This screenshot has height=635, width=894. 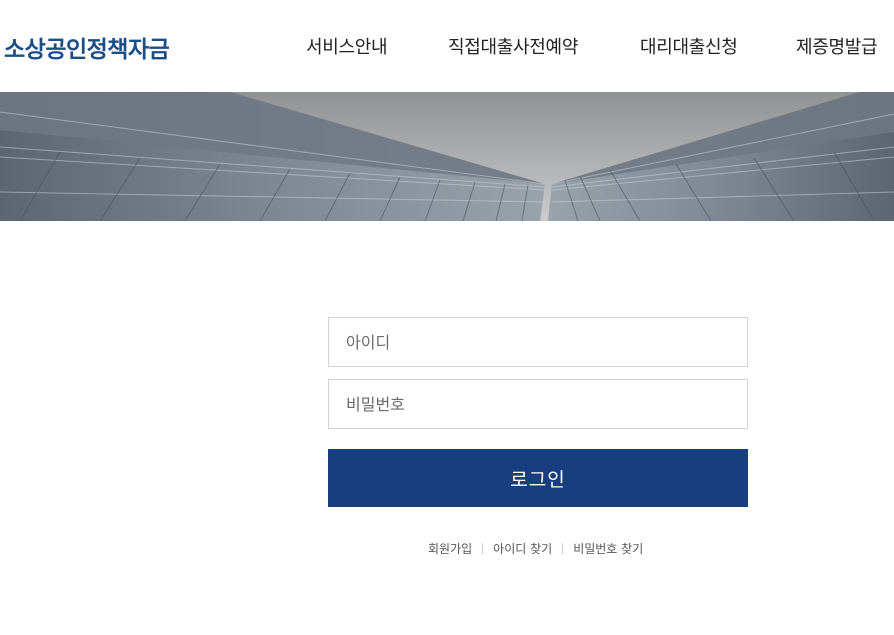 What do you see at coordinates (522, 548) in the screenshot?
I see `find-id-link: 아이디 찾기` at bounding box center [522, 548].